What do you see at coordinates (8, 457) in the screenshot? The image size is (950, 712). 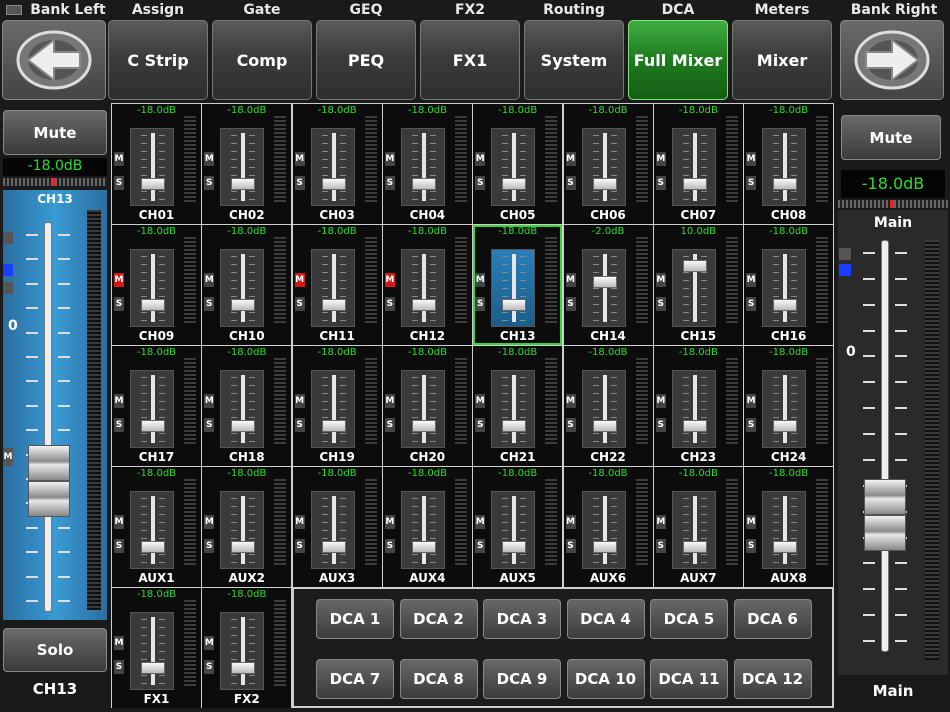 I see `left-m-indicator: M` at bounding box center [8, 457].